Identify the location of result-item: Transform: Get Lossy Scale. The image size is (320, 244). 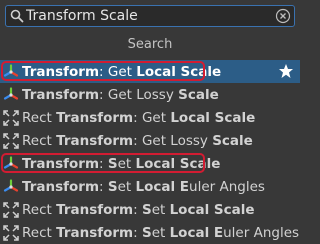
(150, 94).